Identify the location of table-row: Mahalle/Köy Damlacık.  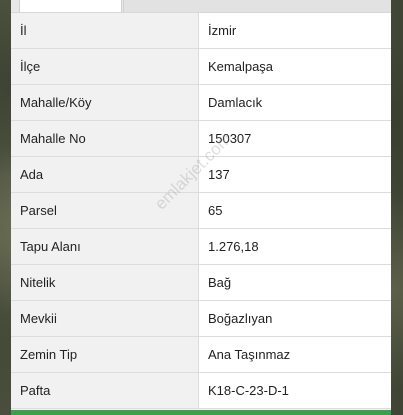
(201, 103).